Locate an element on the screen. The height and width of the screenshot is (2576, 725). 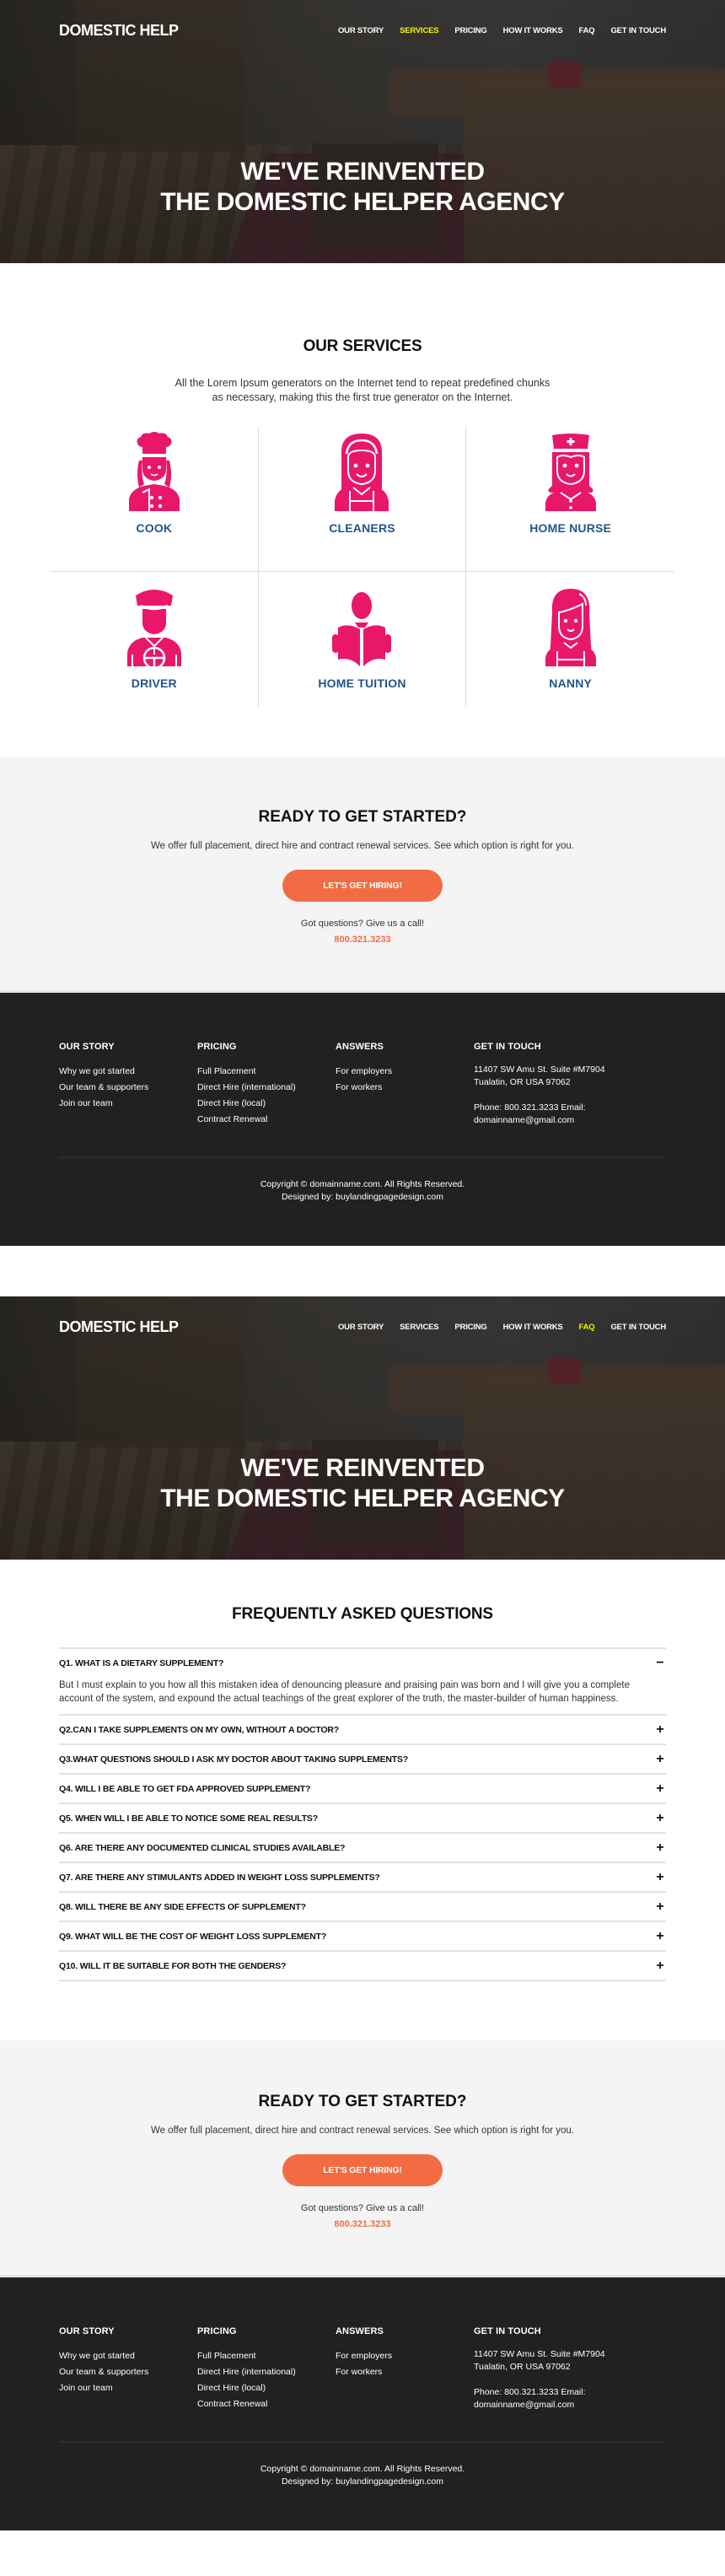
footer-heading: PRICING is located at coordinates (217, 1047).